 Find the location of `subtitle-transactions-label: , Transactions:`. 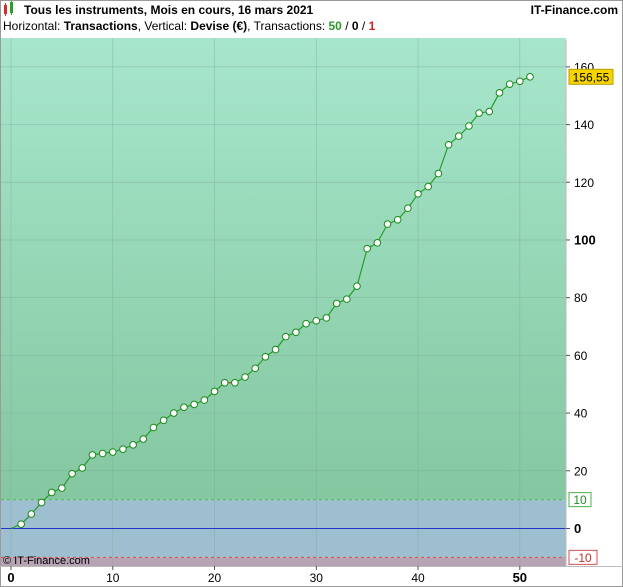

subtitle-transactions-label: , Transactions: is located at coordinates (287, 26).